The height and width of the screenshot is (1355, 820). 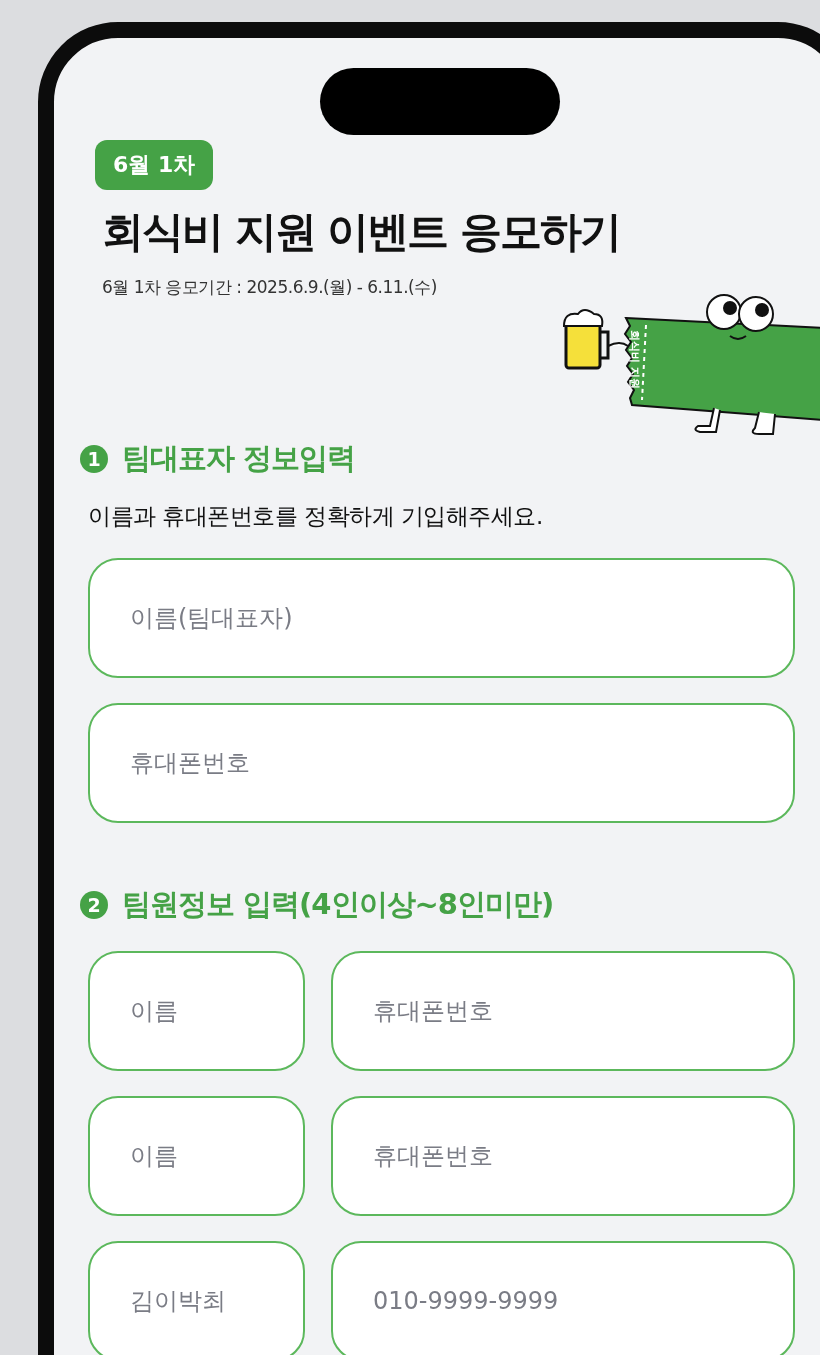 What do you see at coordinates (316, 516) in the screenshot?
I see `section-description: 이름과 휴대폰번호를 정확하게 기입해주세요.` at bounding box center [316, 516].